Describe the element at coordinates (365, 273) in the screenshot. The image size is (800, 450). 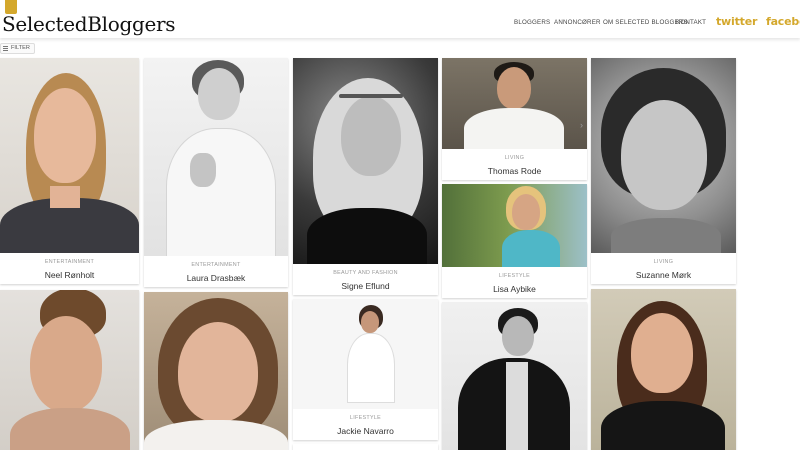
I see `blogger-category: BEAUTY AND FASHION` at that location.